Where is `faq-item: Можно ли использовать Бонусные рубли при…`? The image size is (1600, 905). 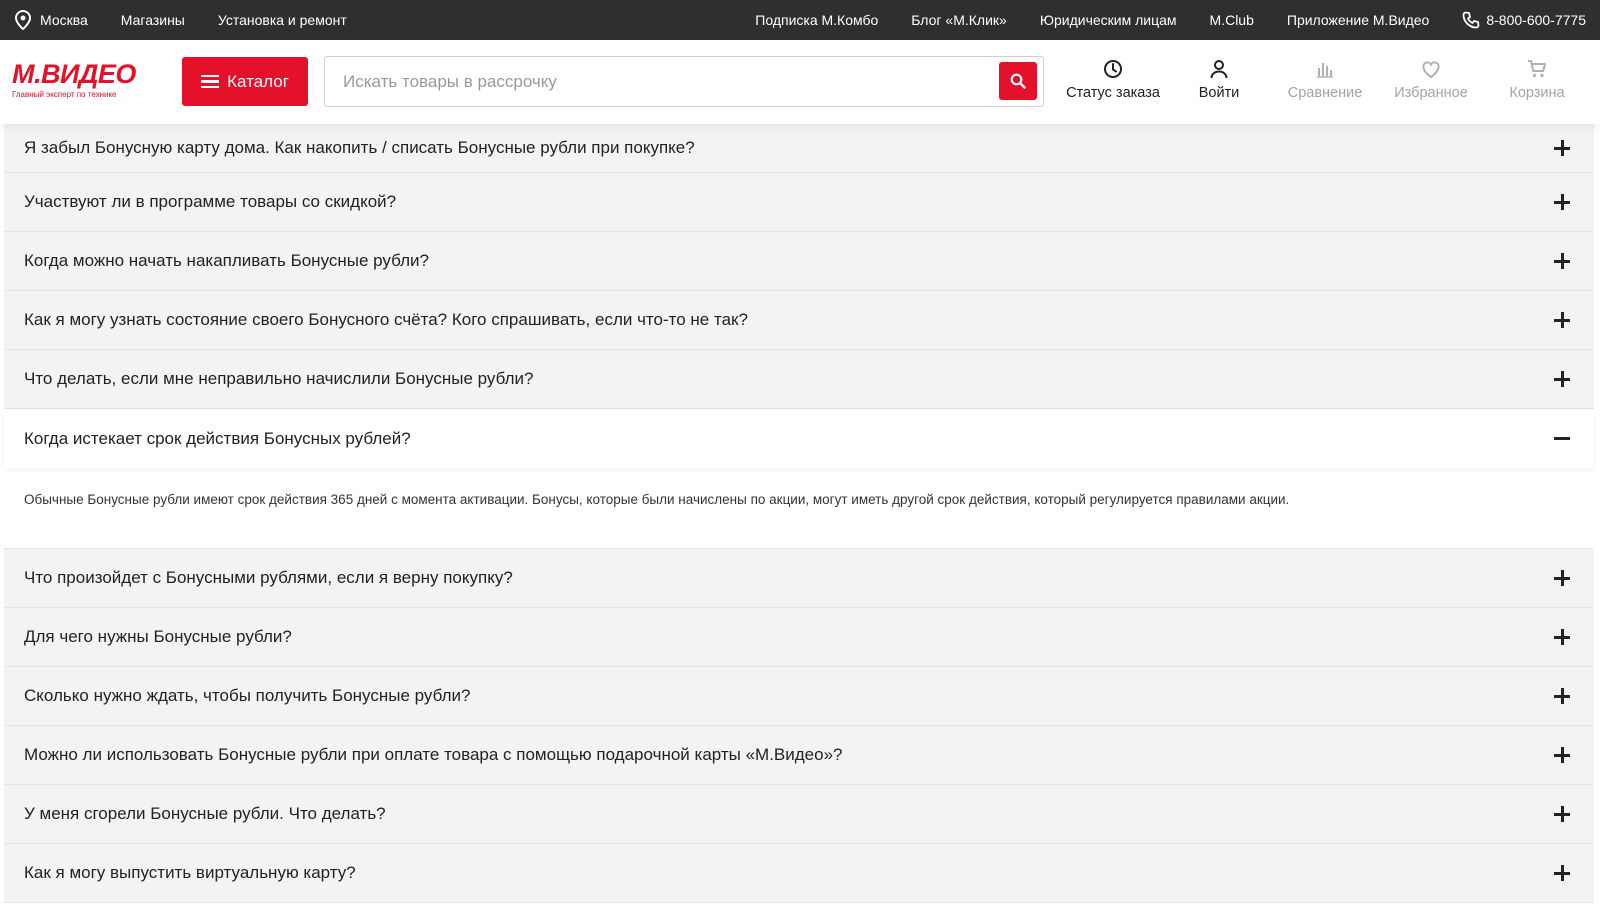 faq-item: Можно ли использовать Бонусные рубли при… is located at coordinates (799, 755).